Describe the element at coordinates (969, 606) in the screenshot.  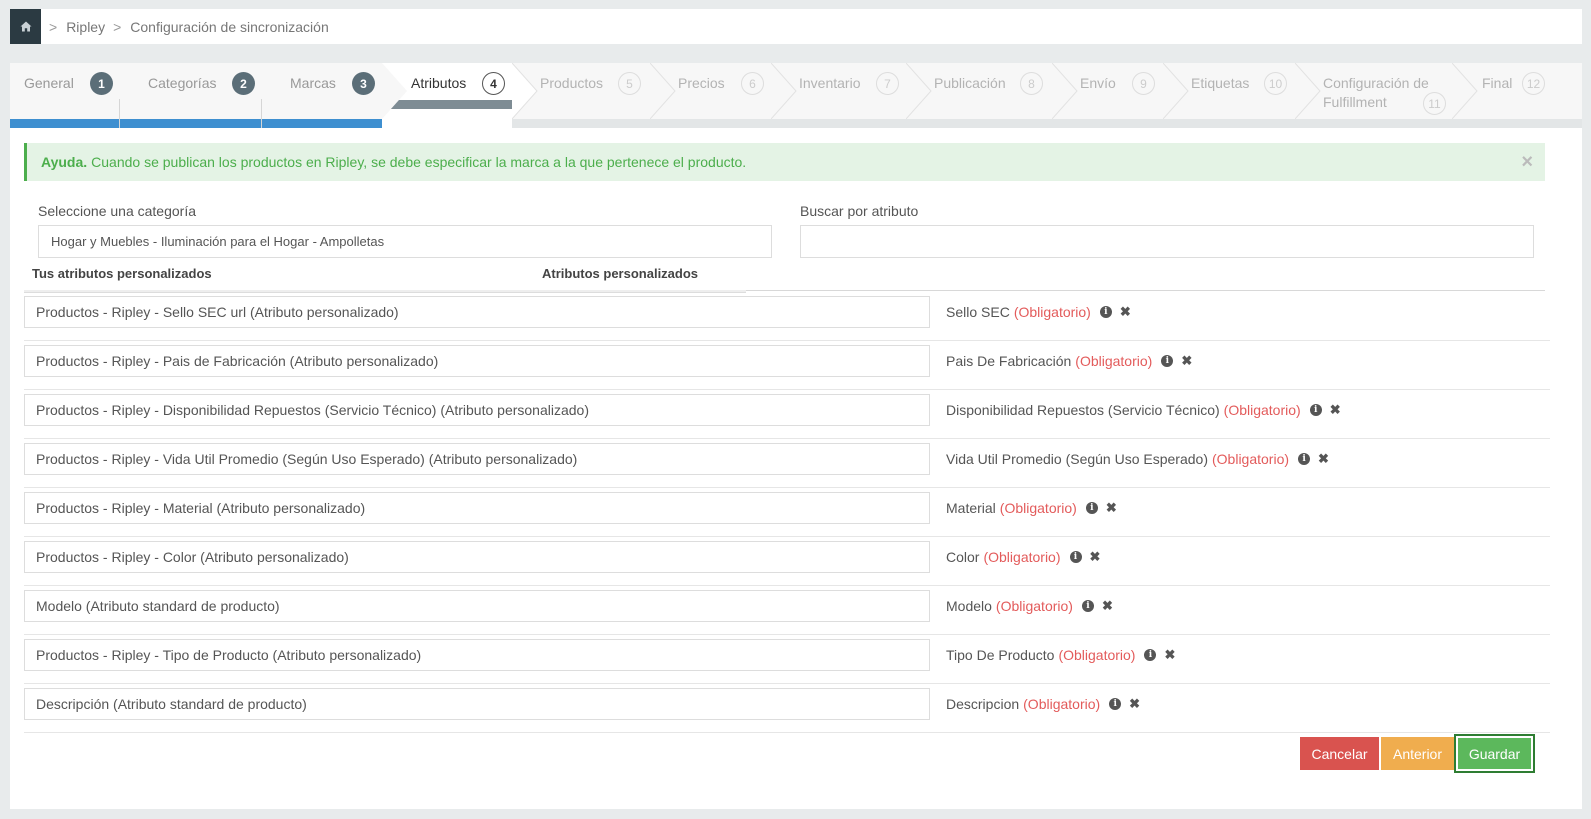
I see `attribute-name: Modelo` at that location.